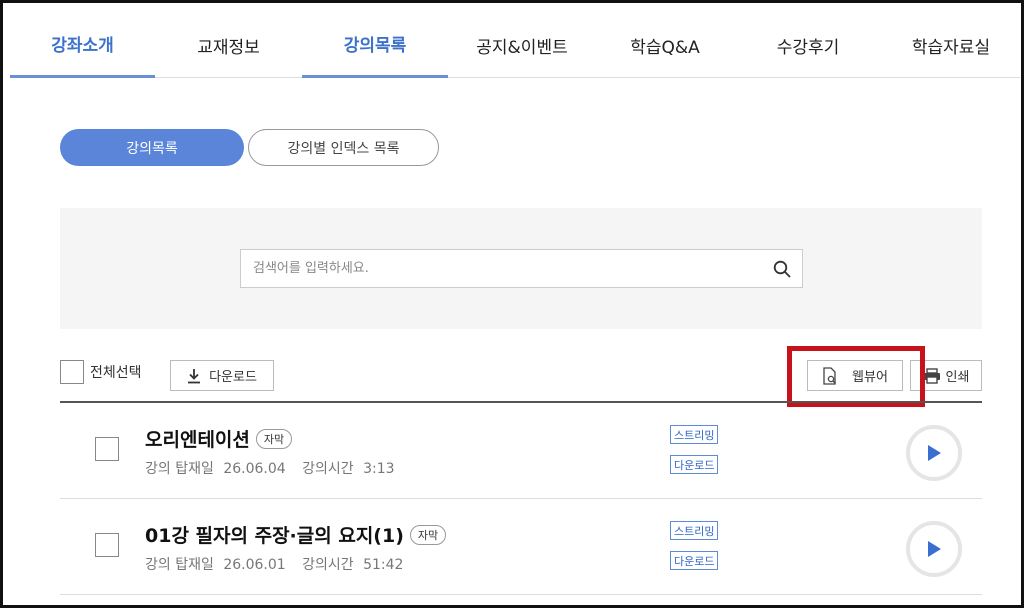 The height and width of the screenshot is (608, 1024). What do you see at coordinates (856, 376) in the screenshot?
I see `web-viewer-highlight-box` at bounding box center [856, 376].